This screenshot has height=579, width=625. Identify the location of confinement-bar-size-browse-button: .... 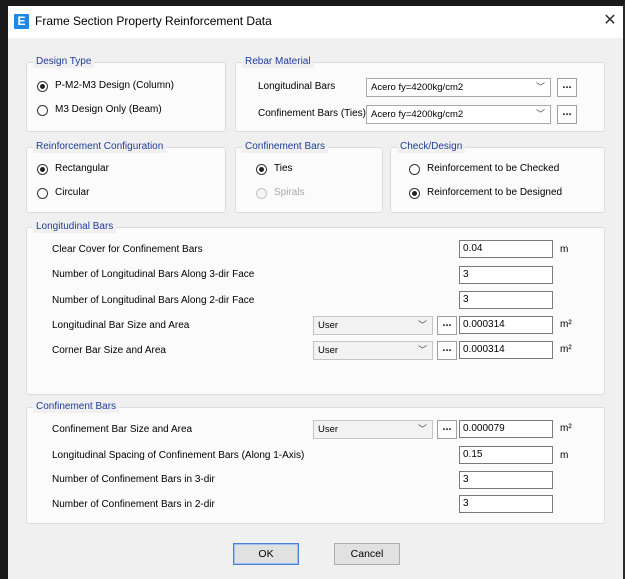
(447, 429).